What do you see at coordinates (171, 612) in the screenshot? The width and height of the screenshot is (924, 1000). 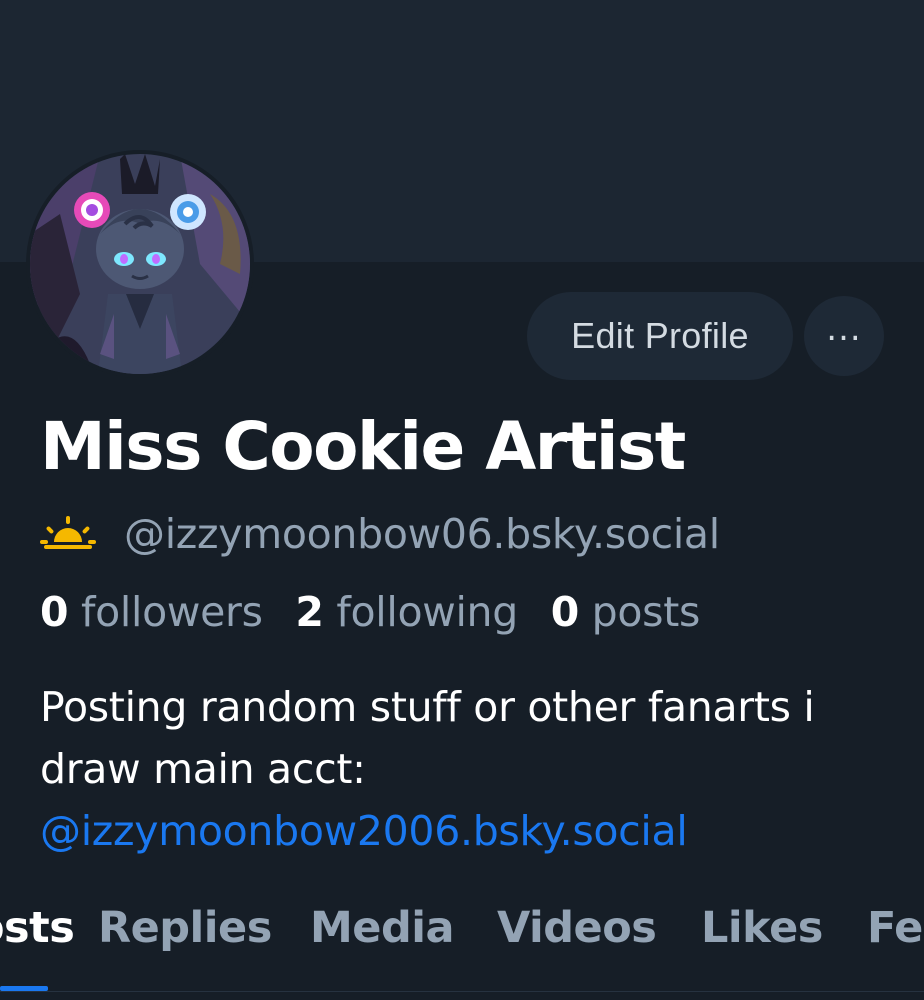 I see `followers-label: followers` at bounding box center [171, 612].